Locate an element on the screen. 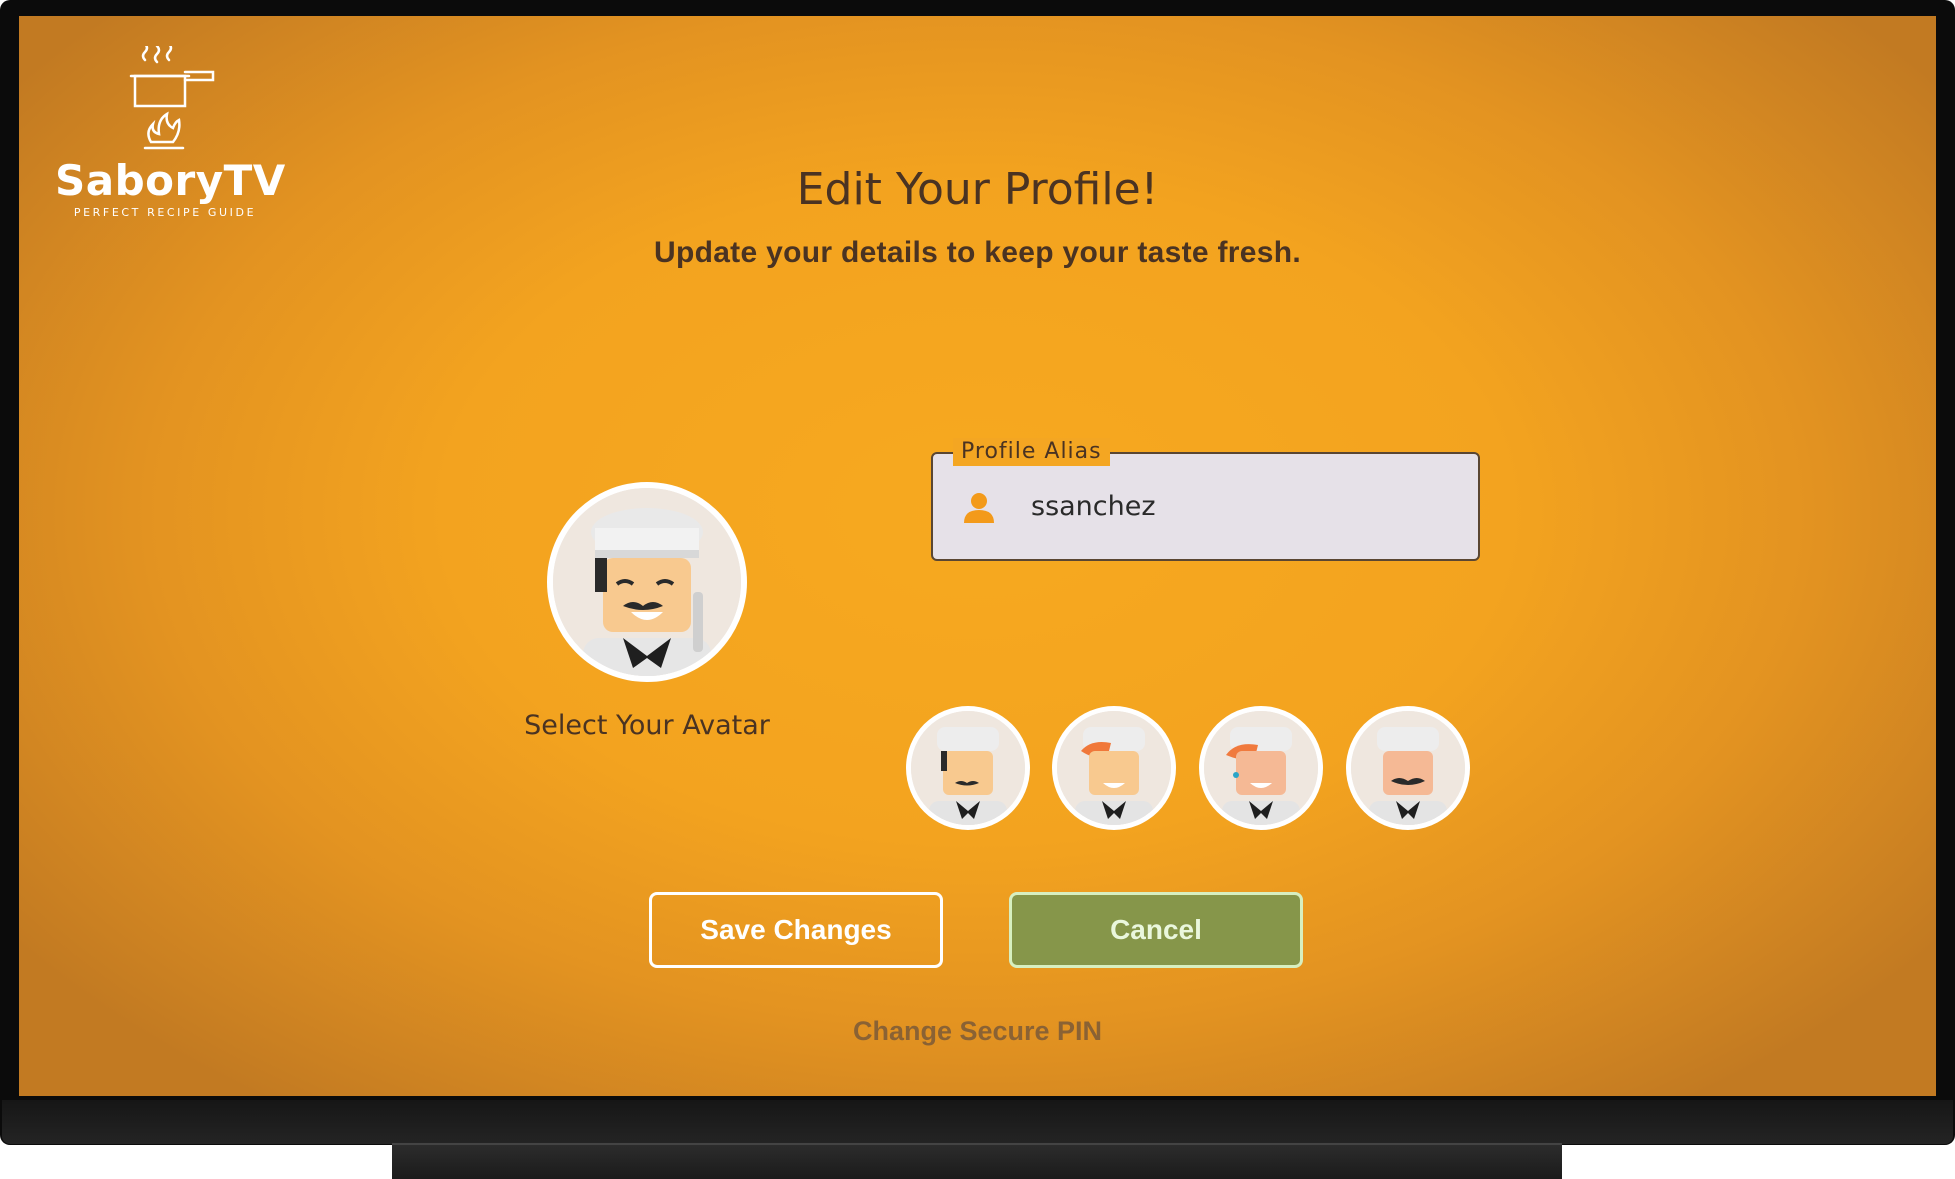  chef-avatar-icon is located at coordinates (647, 582).